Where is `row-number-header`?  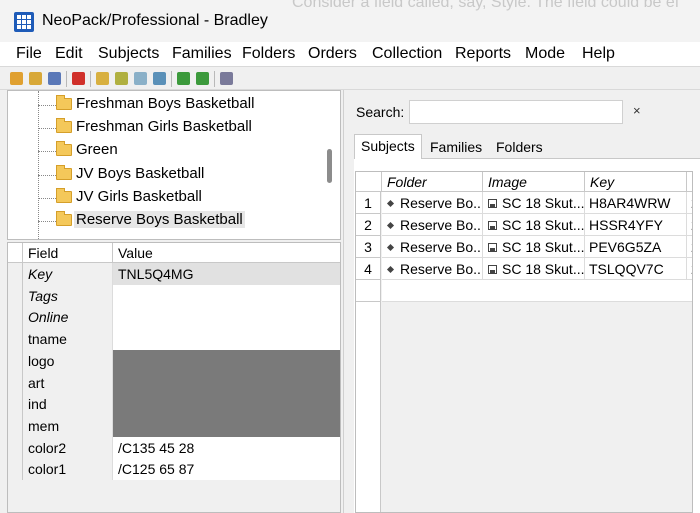
row-number-header is located at coordinates (369, 182).